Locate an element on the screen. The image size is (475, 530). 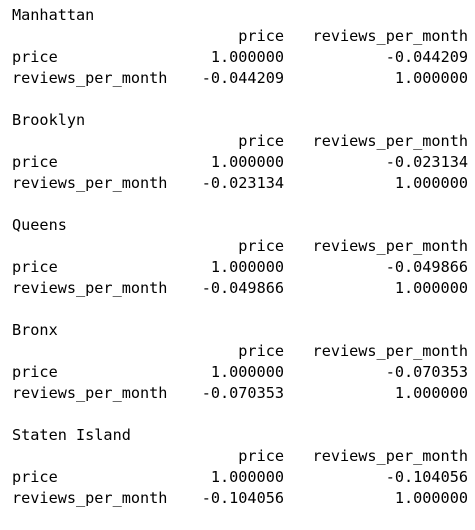
table-row: price 1.000000 -0.044209 is located at coordinates (240, 57).